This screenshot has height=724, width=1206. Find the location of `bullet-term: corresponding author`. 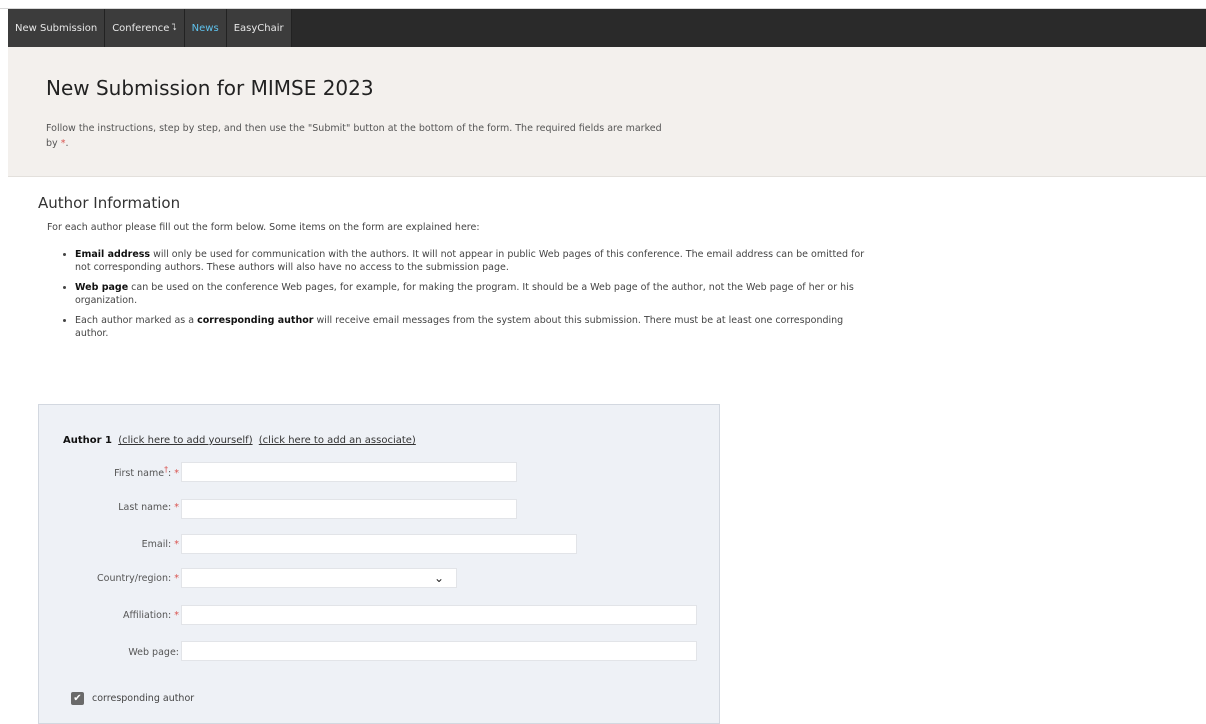

bullet-term: corresponding author is located at coordinates (255, 320).